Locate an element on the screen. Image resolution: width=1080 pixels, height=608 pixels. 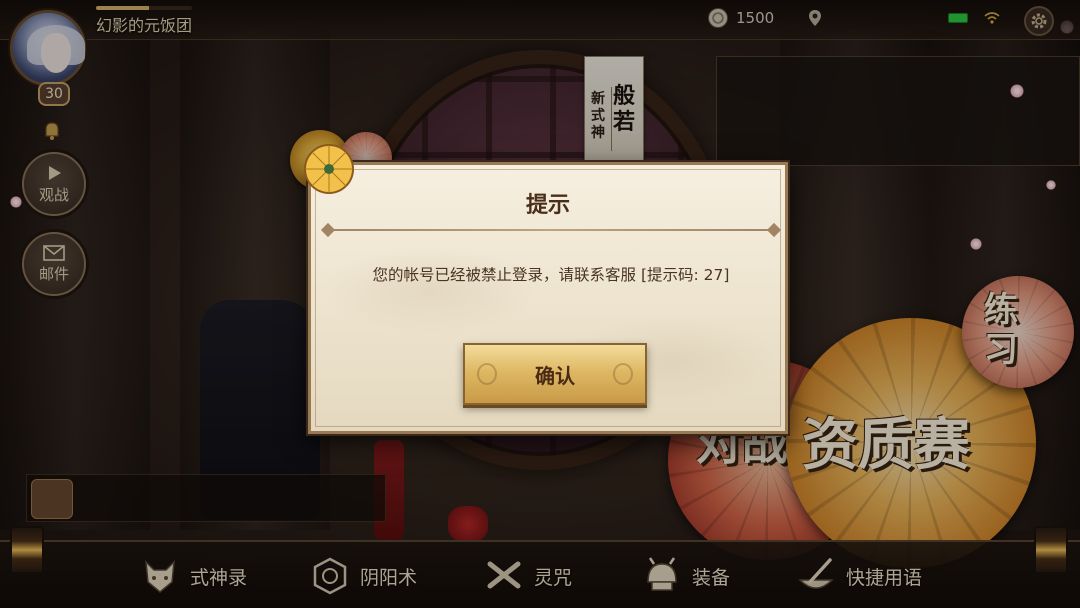
confirm-label: 确认 is located at coordinates (555, 375).